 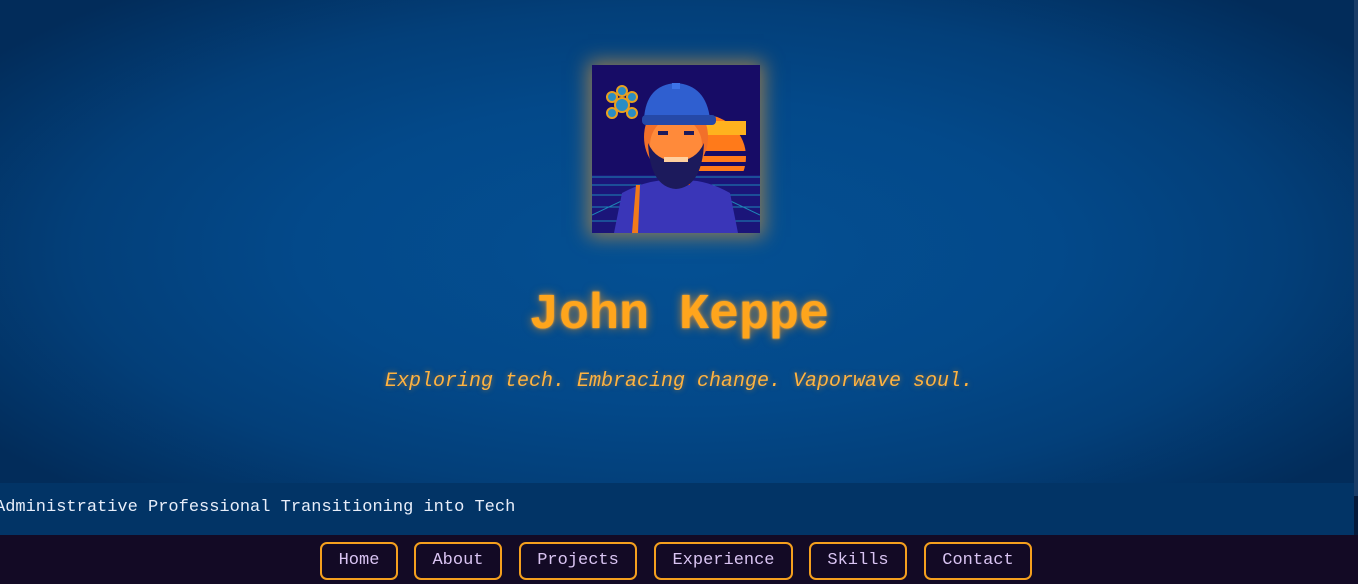 What do you see at coordinates (578, 561) in the screenshot?
I see `nav-projects-button: Projects` at bounding box center [578, 561].